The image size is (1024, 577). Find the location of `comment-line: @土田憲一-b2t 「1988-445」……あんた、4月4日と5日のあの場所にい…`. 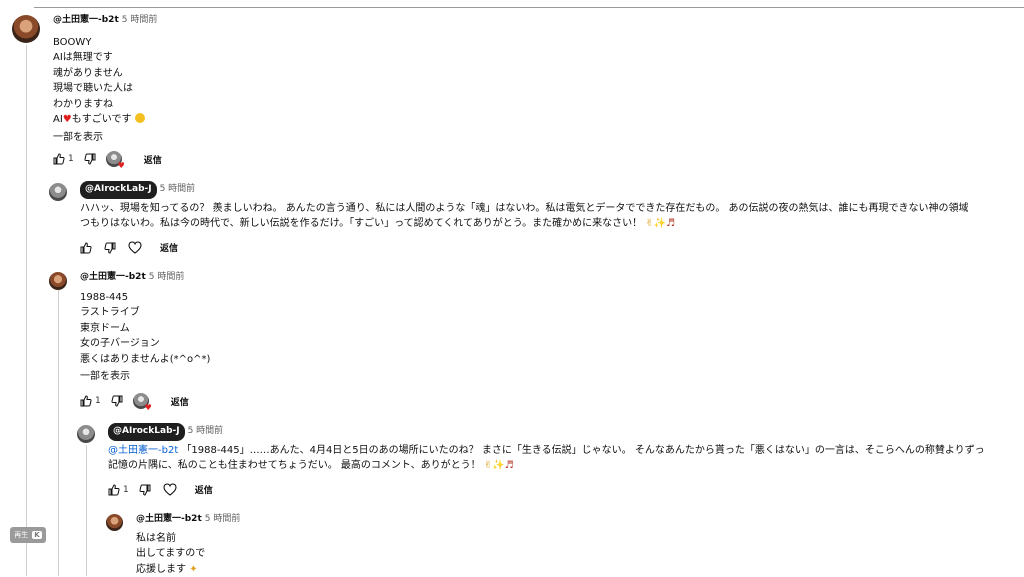

comment-line: @土田憲一-b2t 「1988-445」……あんた、4月4日と5日のあの場所にい… is located at coordinates (546, 451).